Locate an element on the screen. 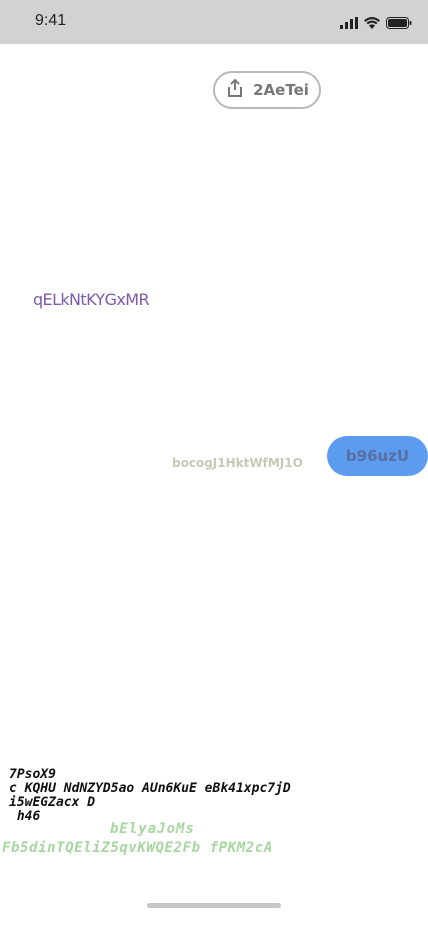 This screenshot has height=926, width=428. green-text-line-2: Fb5dinTQEliZ5qvKWQE2Fb fPKM2cA is located at coordinates (137, 848).